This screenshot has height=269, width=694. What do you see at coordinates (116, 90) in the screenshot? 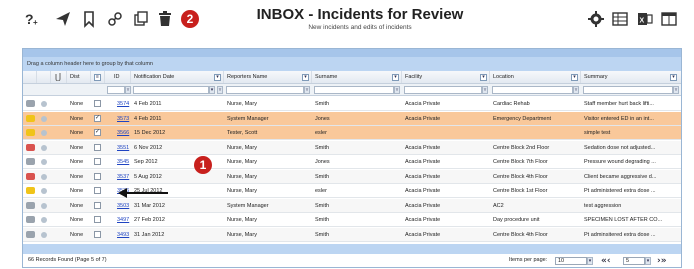
I see `filter-id-input` at bounding box center [116, 90].